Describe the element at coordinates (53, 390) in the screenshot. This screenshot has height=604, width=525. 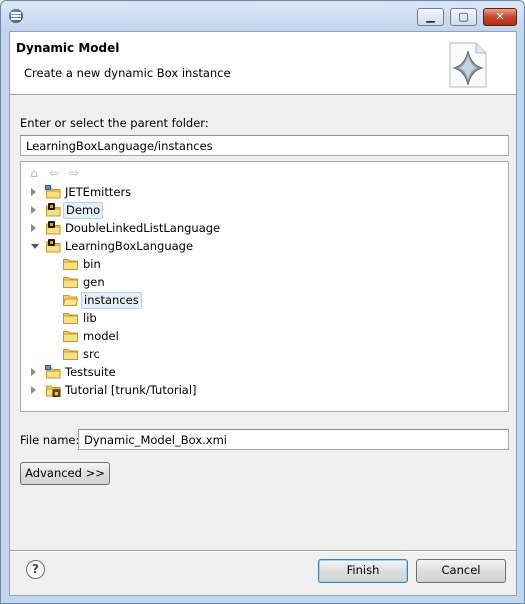
I see `svn-project-icon` at that location.